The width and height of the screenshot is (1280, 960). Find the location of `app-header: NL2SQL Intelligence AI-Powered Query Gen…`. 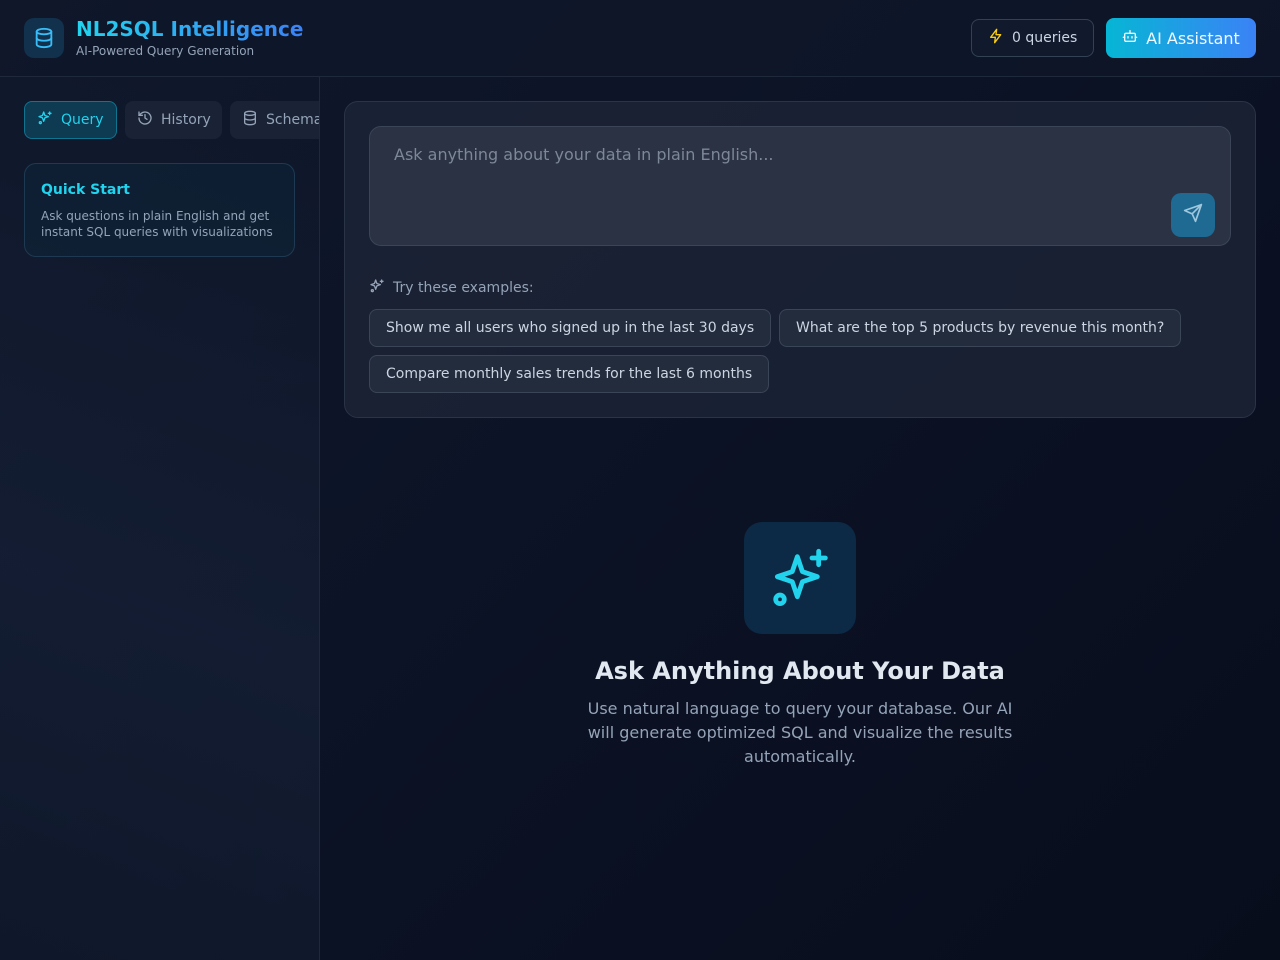

app-header: NL2SQL Intelligence AI-Powered Query Gen… is located at coordinates (640, 38).